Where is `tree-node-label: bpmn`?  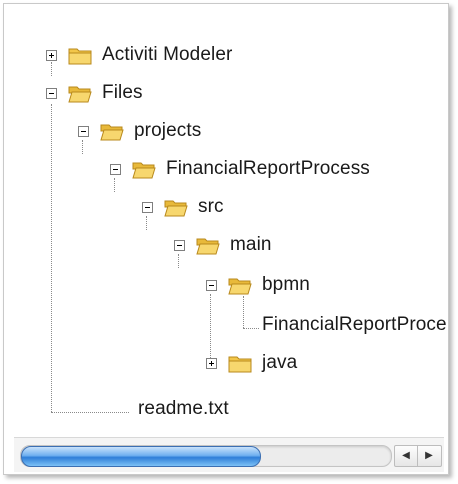
tree-node-label: bpmn is located at coordinates (286, 284).